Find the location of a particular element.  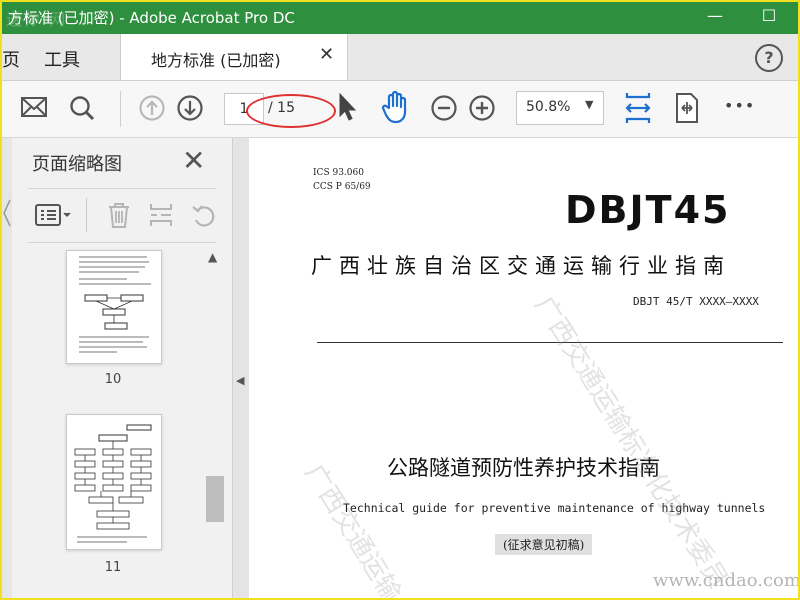

zoom-in-icon is located at coordinates (482, 108).